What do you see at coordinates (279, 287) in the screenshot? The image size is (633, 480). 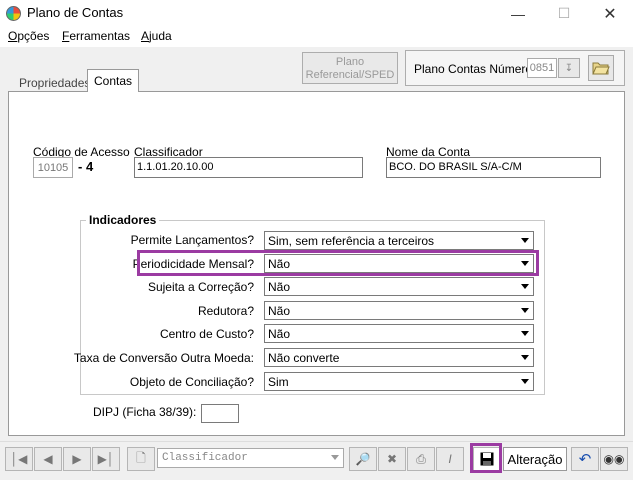 I see `sujeita-correcao-value: Não` at bounding box center [279, 287].